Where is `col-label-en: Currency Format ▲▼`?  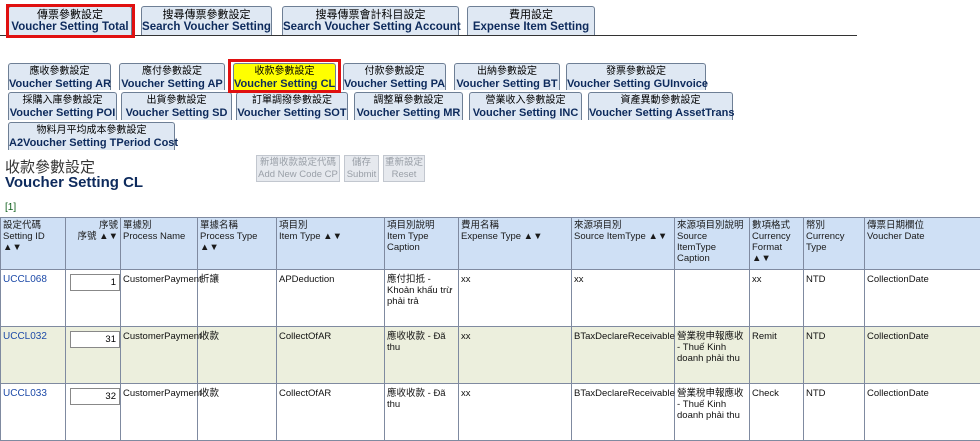 col-label-en: Currency Format ▲▼ is located at coordinates (776, 247).